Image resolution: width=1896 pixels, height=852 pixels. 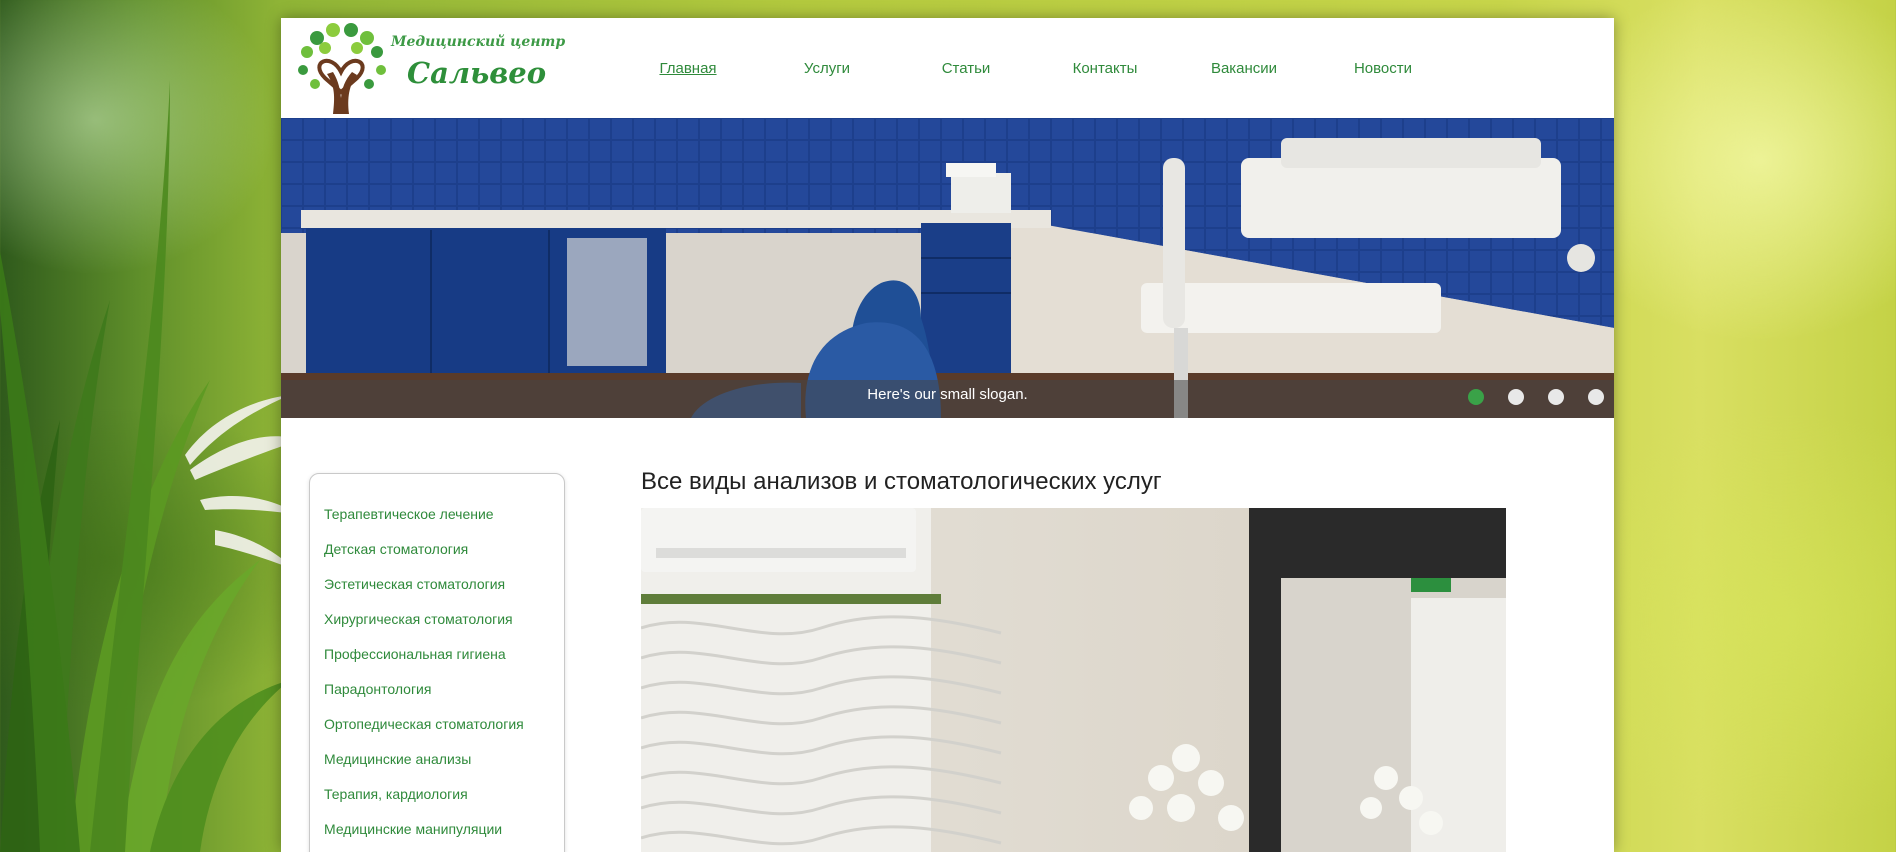 What do you see at coordinates (966, 68) in the screenshot?
I see `nav-item-articles: Статьи` at bounding box center [966, 68].